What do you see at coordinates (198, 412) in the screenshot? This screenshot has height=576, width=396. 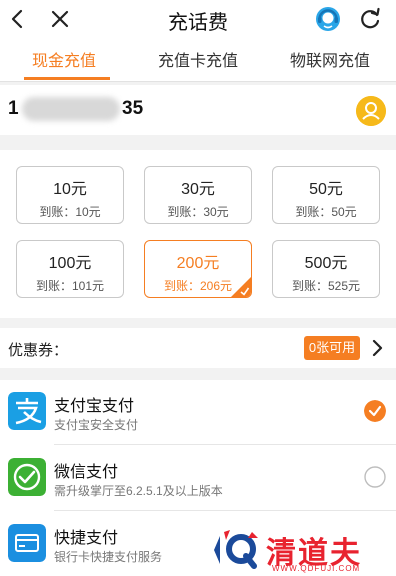 I see `payment-option-alipay: 支付宝支付 支付宝安全支付` at bounding box center [198, 412].